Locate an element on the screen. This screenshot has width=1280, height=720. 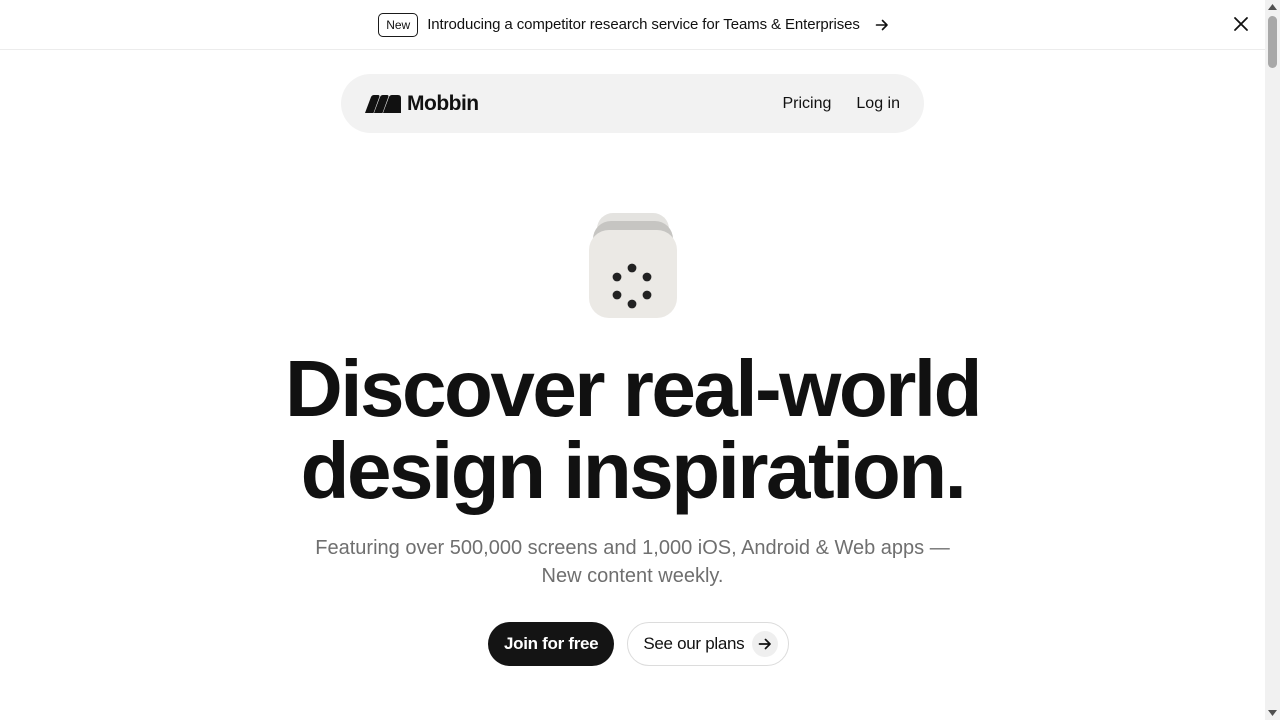
logo-text: Mobbin is located at coordinates (443, 103).